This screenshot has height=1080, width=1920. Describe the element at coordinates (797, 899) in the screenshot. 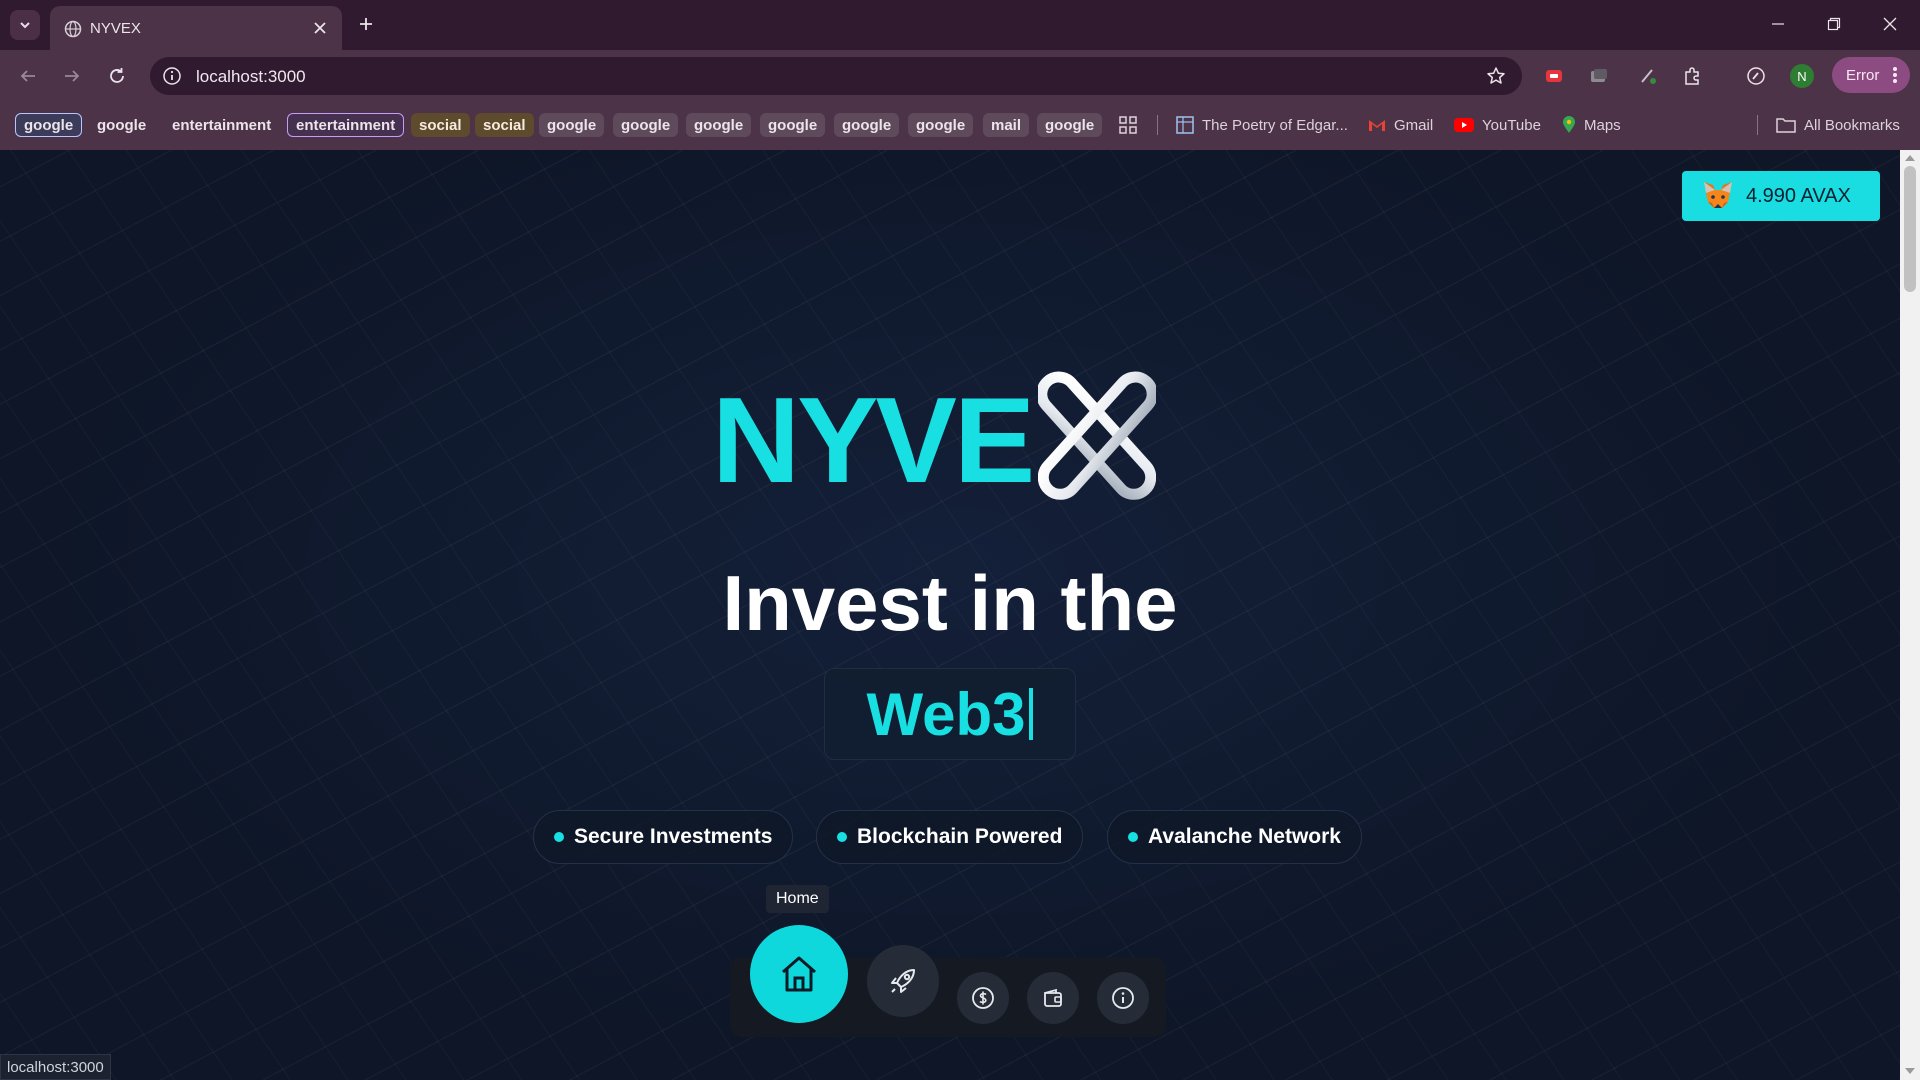

I see `dock-tooltip: Home` at that location.